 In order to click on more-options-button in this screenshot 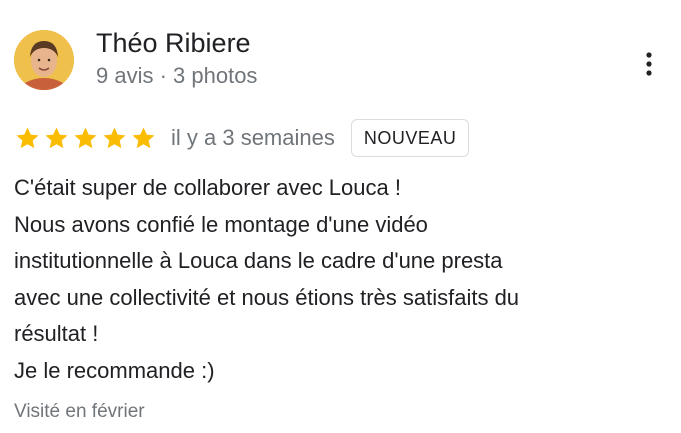, I will do `click(649, 64)`.